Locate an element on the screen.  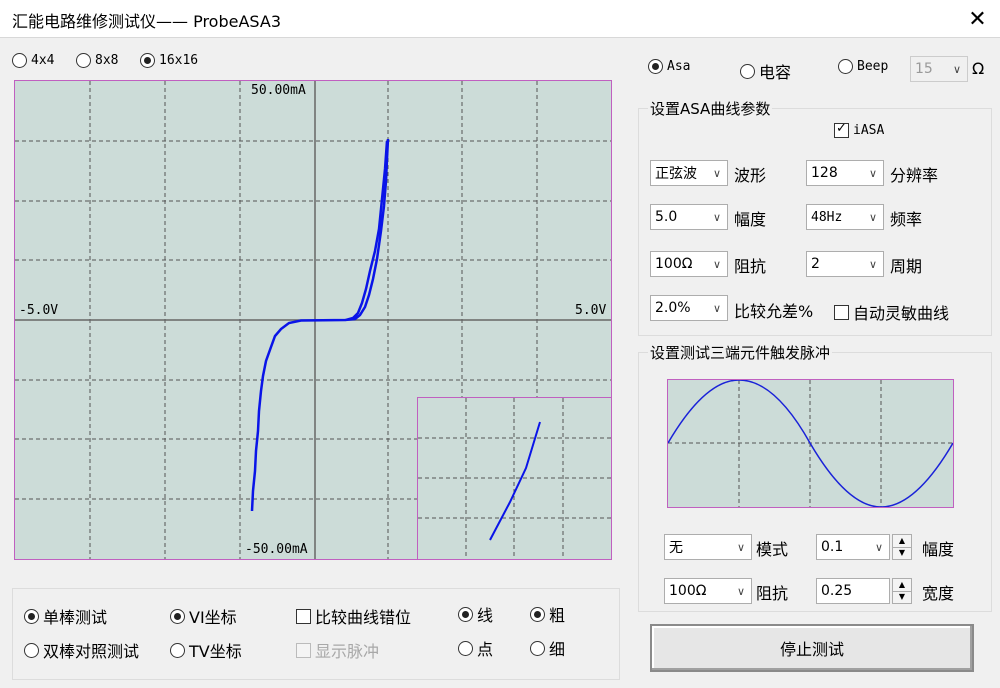
tv-axis-option: TV坐标 is located at coordinates (206, 650).